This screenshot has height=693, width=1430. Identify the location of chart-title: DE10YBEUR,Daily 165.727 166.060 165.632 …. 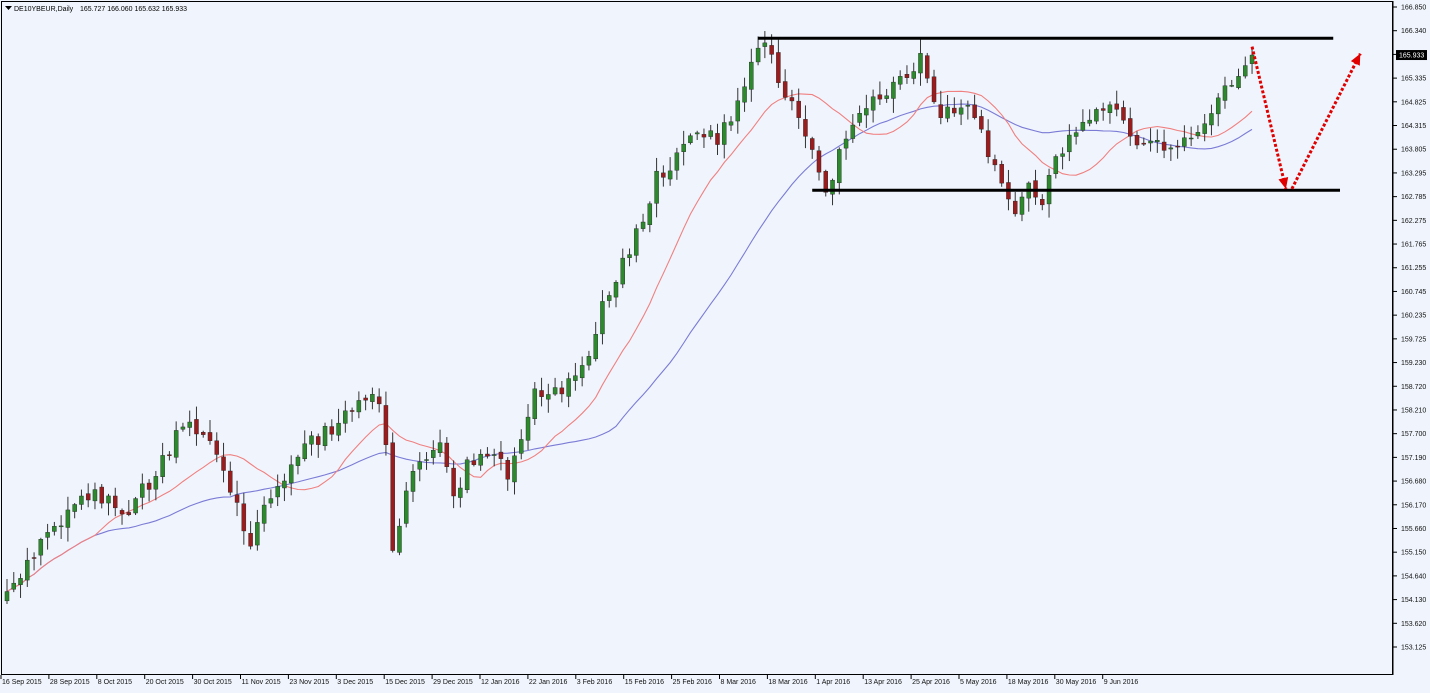
(96, 9).